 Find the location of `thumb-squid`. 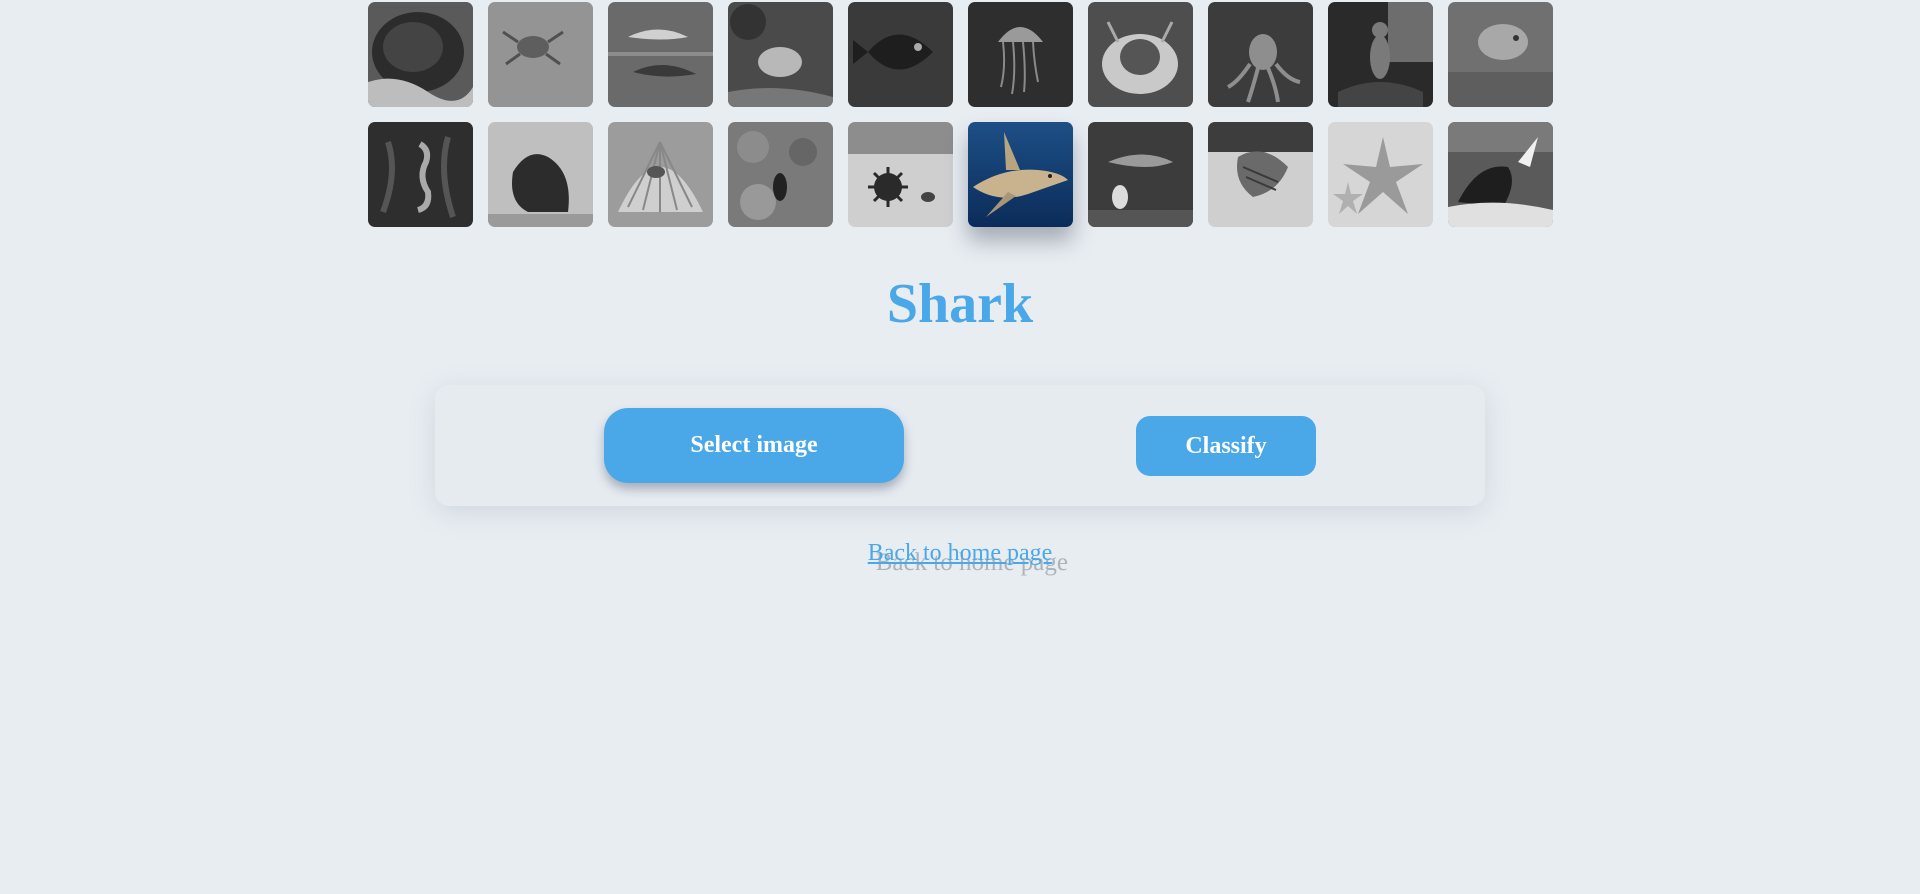

thumb-squid is located at coordinates (1260, 174).